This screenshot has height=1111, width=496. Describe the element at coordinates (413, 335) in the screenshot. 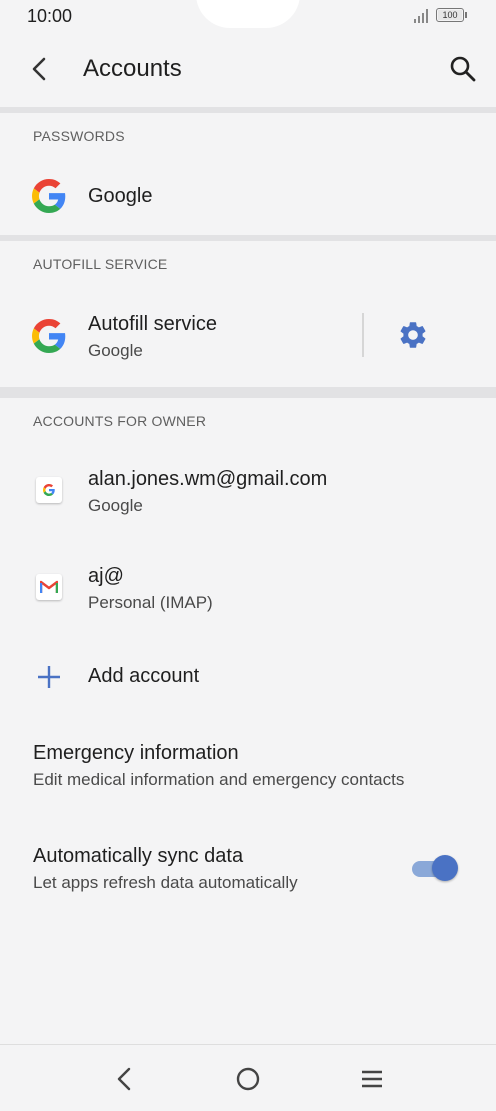

I see `settings-gear-icon` at that location.